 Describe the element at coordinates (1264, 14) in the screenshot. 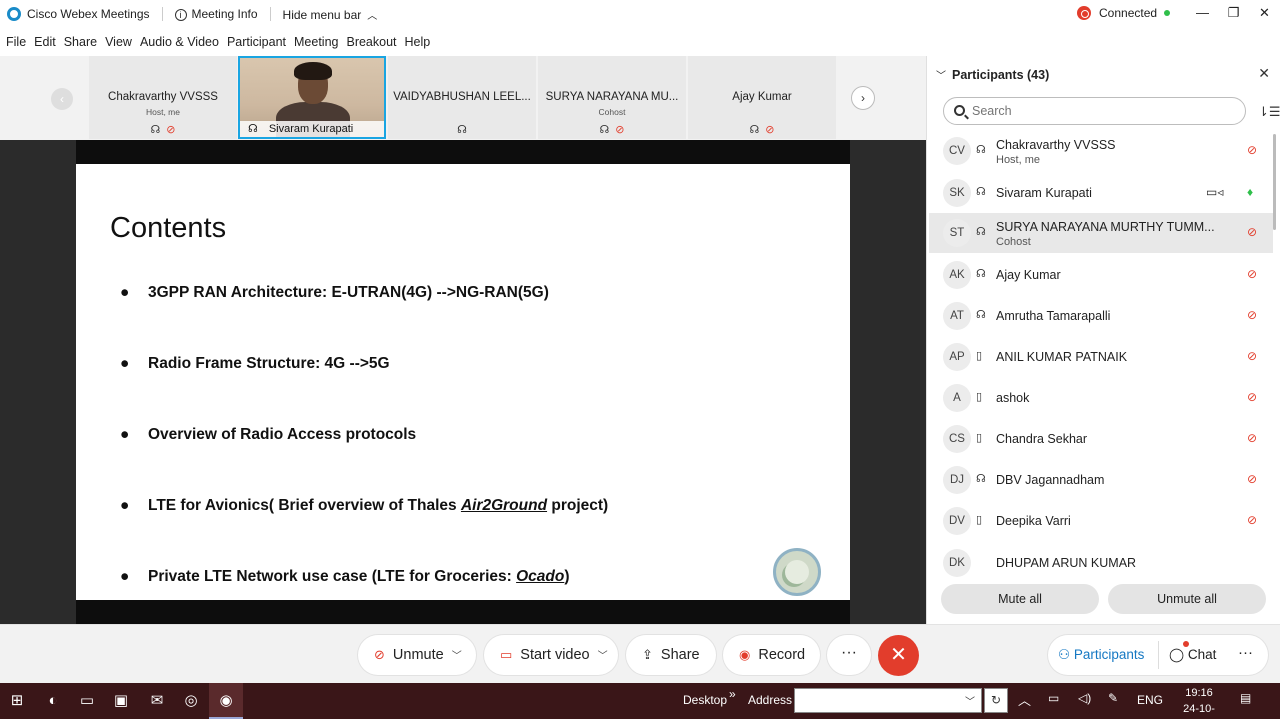

I see `close-window-button: ✕` at that location.